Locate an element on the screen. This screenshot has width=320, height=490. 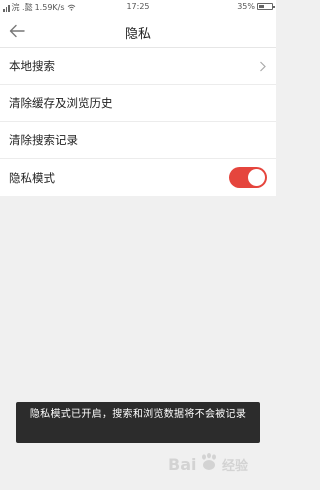
setting-label: 清除缓存及浏览历史 is located at coordinates (61, 103).